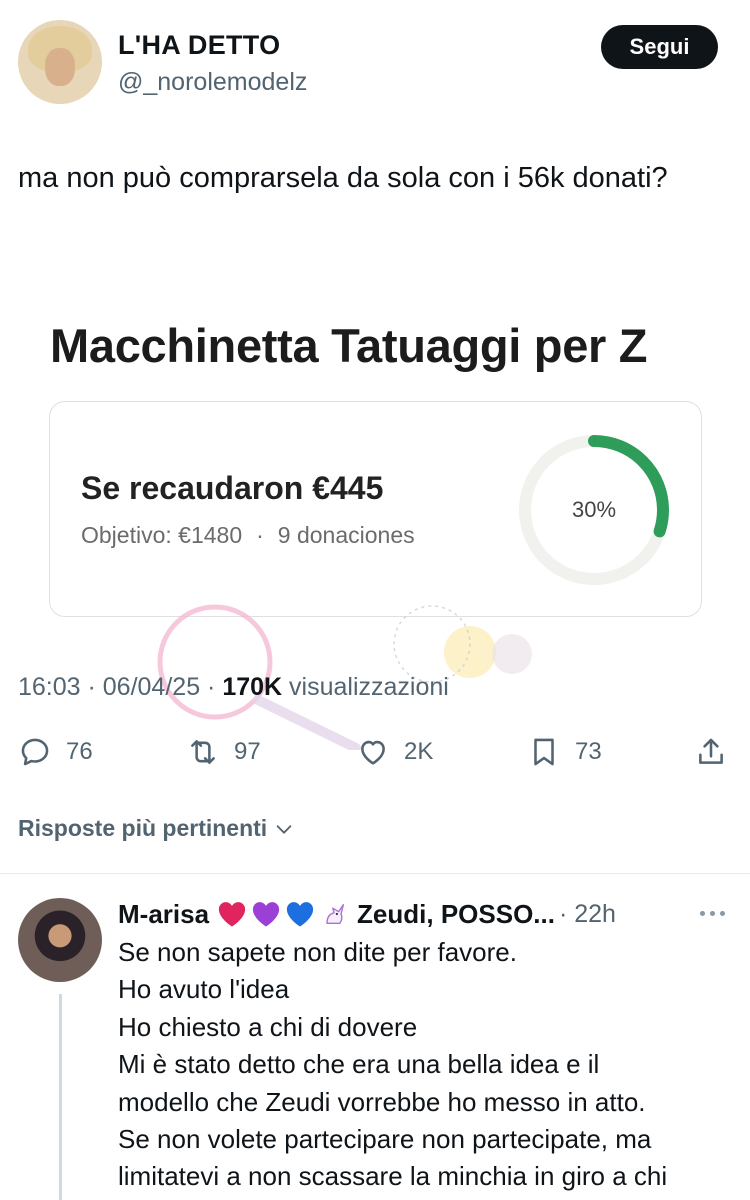 Image resolution: width=750 pixels, height=1200 pixels. I want to click on reply-count: 76, so click(79, 751).